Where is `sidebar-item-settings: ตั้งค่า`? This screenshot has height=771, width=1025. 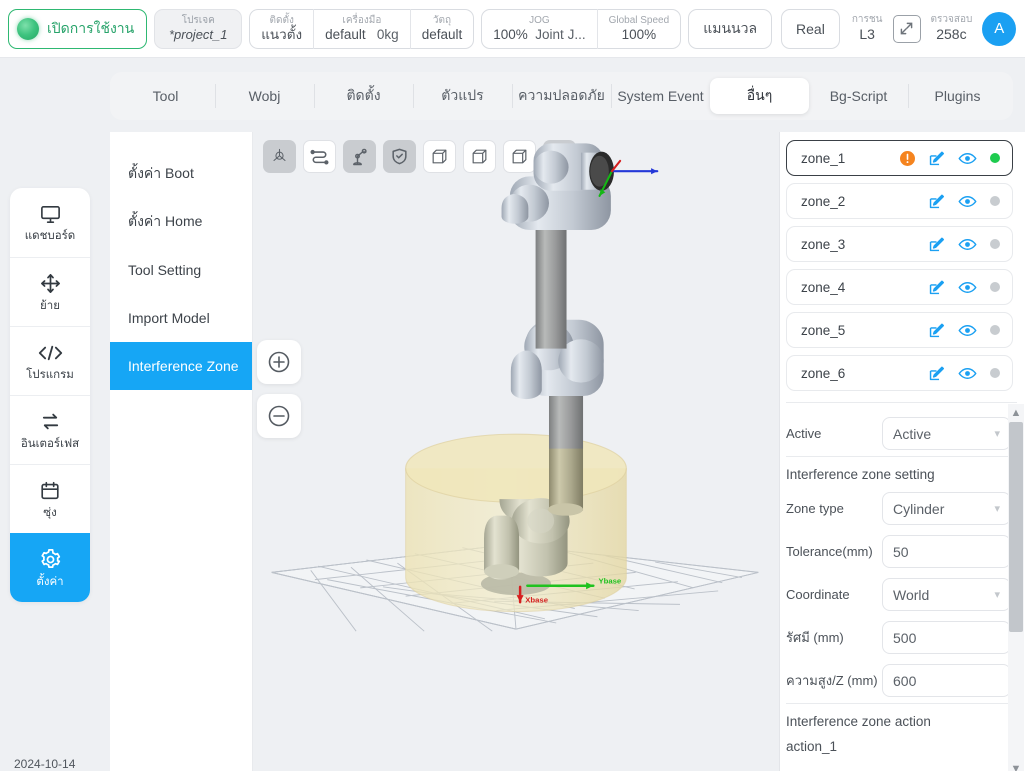 sidebar-item-settings: ตั้งค่า is located at coordinates (50, 567).